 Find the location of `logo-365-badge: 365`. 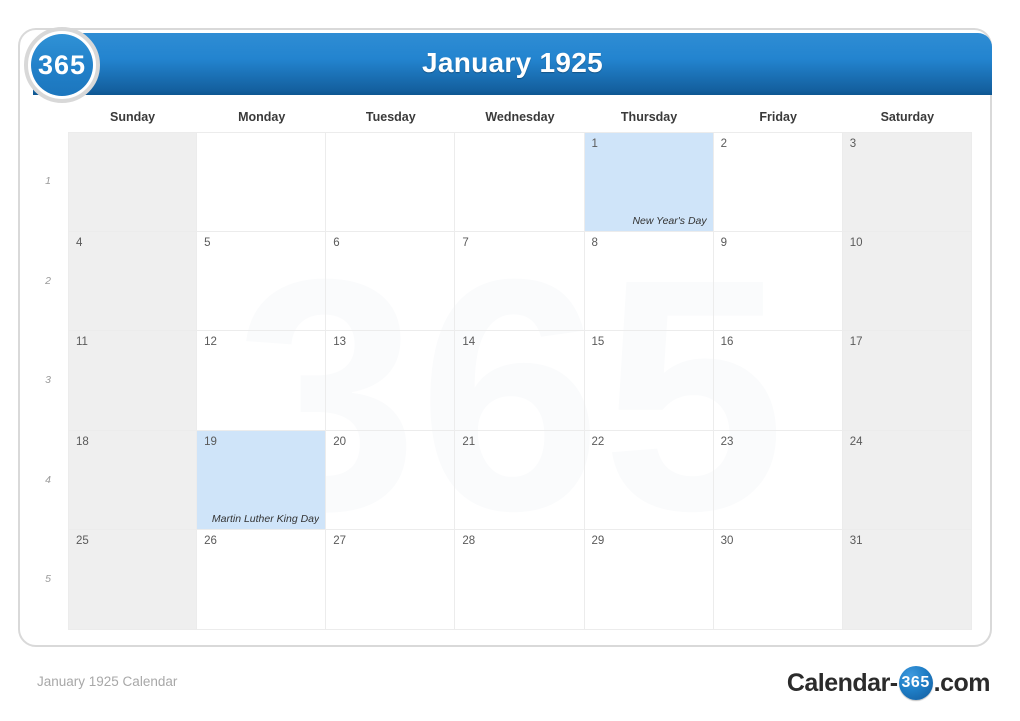

logo-365-badge: 365 is located at coordinates (62, 65).